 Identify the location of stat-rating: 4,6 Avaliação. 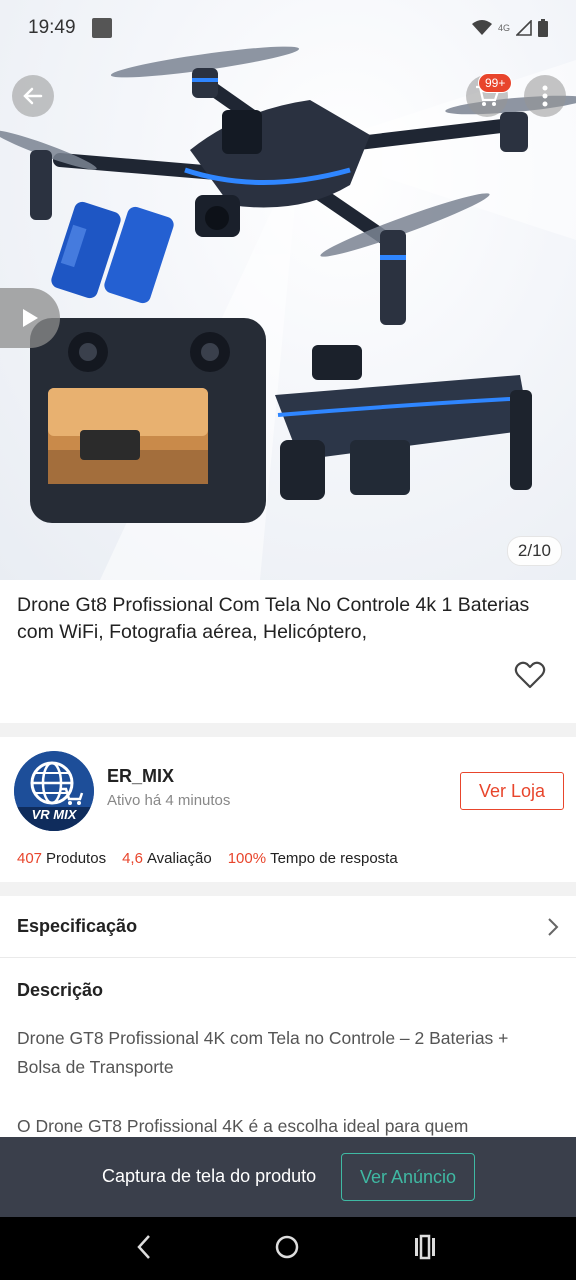
(167, 858).